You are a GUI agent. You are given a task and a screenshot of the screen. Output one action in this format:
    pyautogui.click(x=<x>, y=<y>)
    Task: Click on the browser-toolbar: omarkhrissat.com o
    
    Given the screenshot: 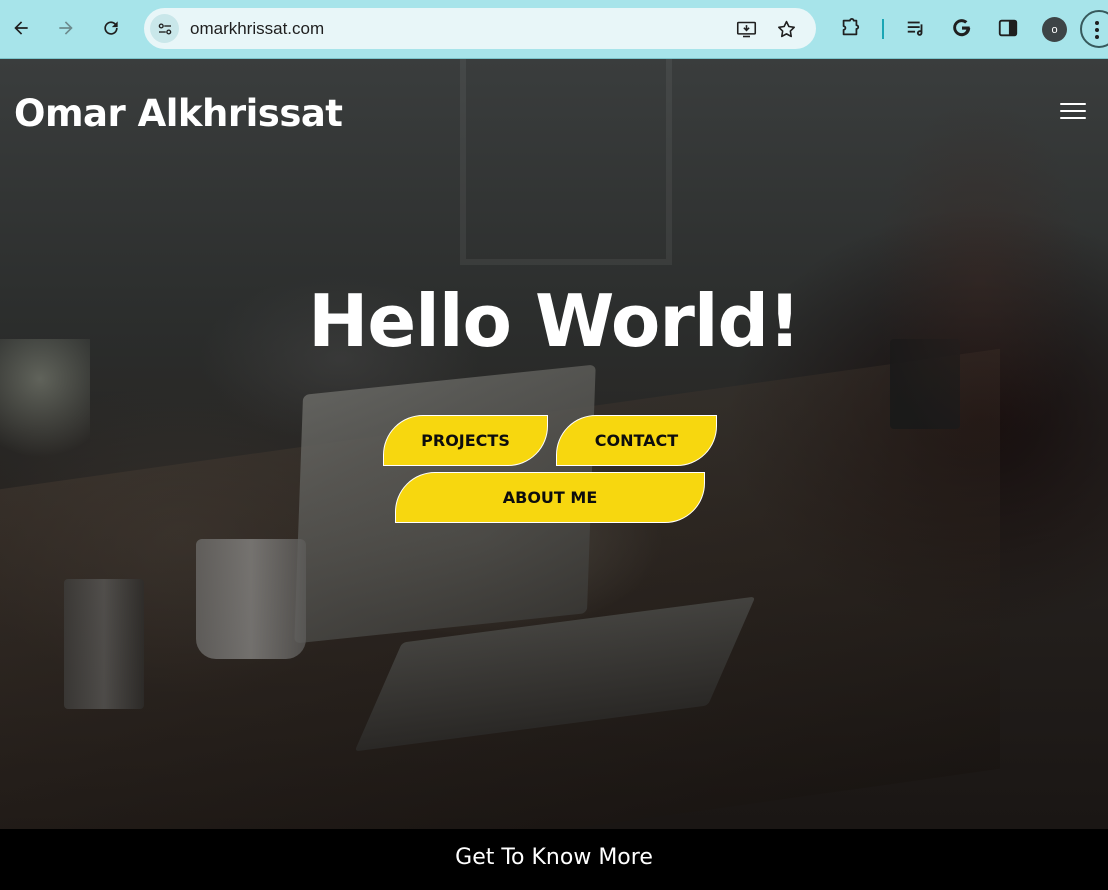 What is the action you would take?
    pyautogui.click(x=554, y=29)
    